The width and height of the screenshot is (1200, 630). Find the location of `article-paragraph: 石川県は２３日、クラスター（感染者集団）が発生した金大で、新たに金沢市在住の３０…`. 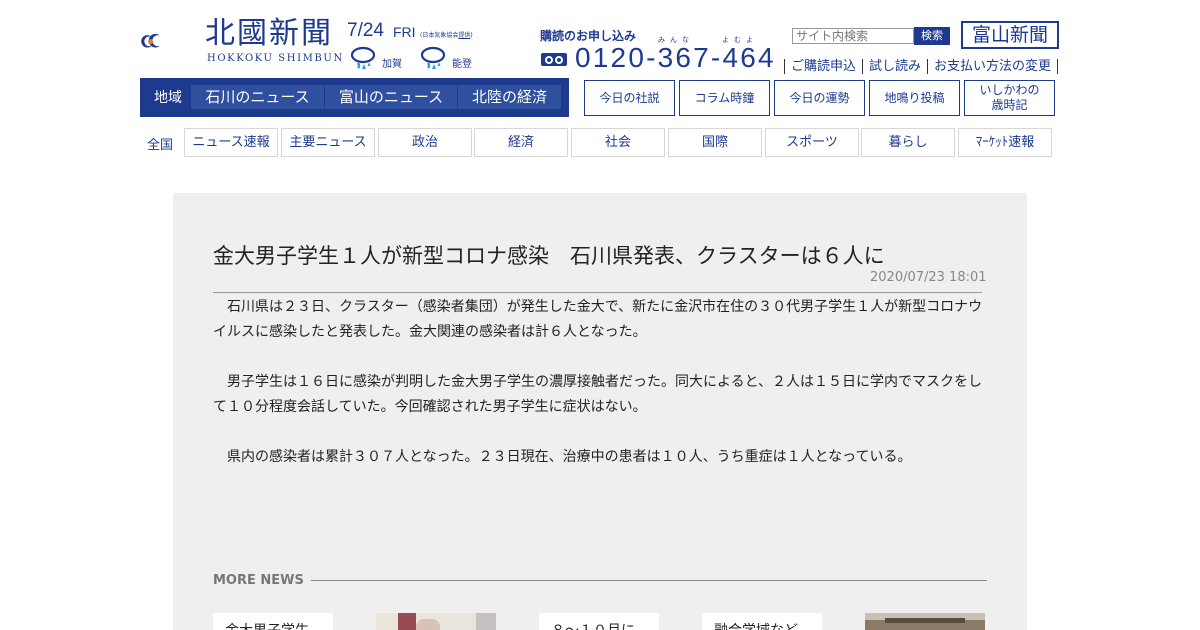

article-paragraph: 石川県は２３日、クラスター（感染者集団）が発生した金大で、新たに金沢市在住の３０… is located at coordinates (598, 319).